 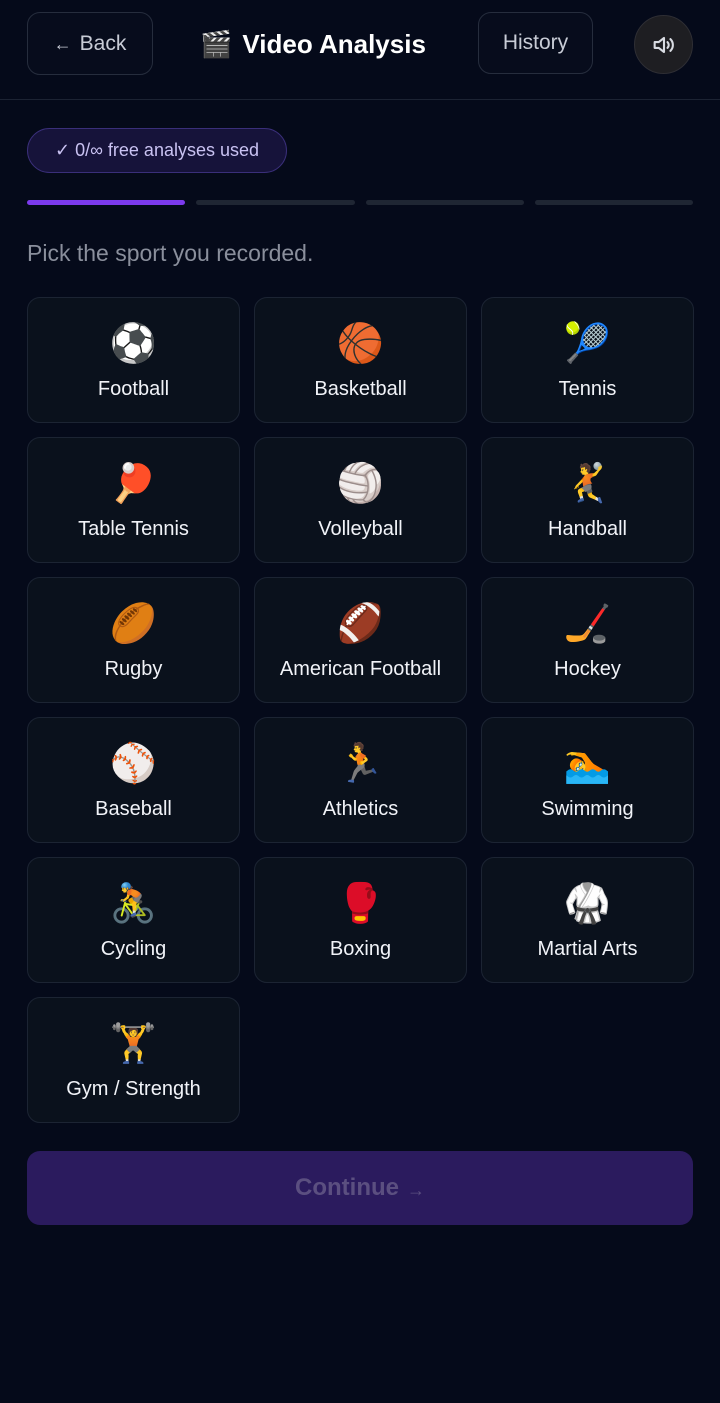 I want to click on sport-option-athletics: 🏃 Athletics, so click(x=360, y=780).